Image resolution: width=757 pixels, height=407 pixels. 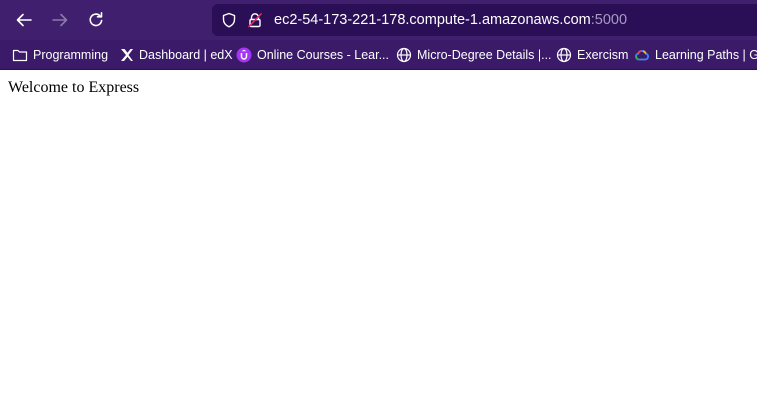 I want to click on shield-icon, so click(x=229, y=20).